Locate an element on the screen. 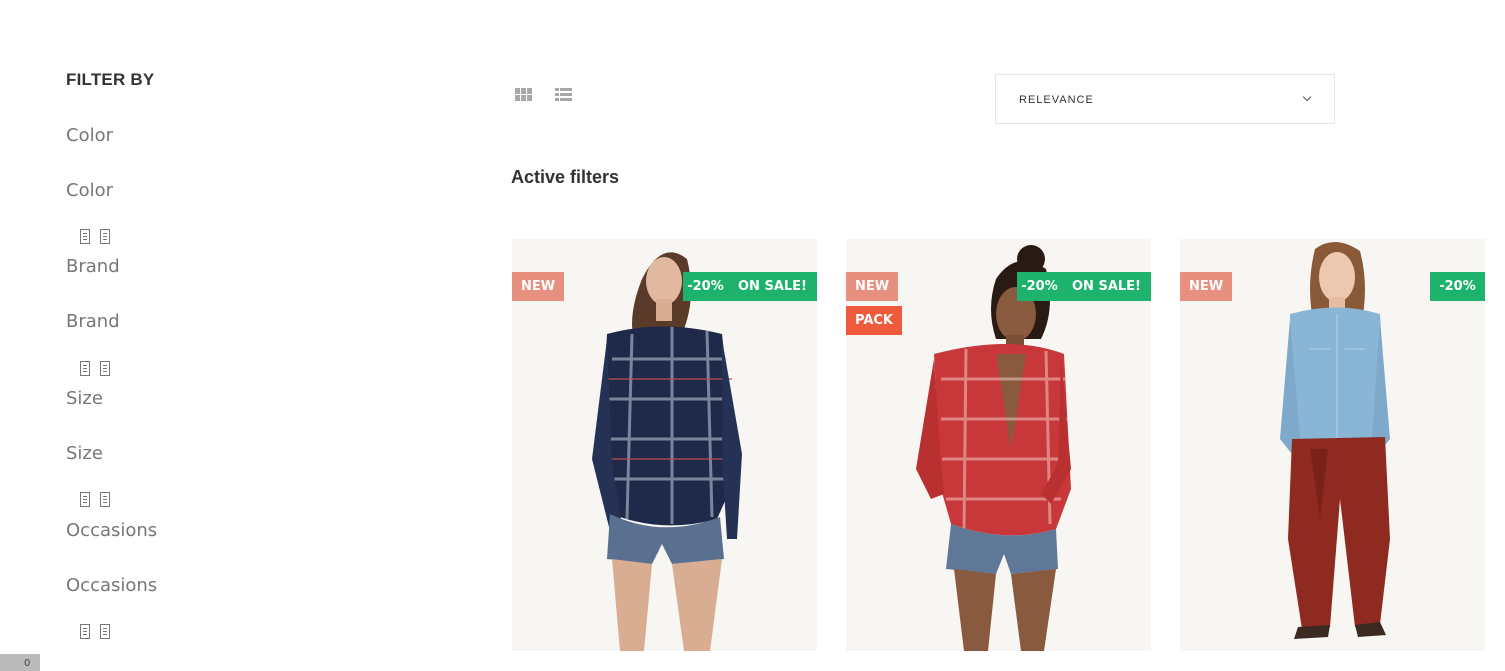 This screenshot has height=671, width=1505. facet-brand-label: Brand is located at coordinates (93, 321).